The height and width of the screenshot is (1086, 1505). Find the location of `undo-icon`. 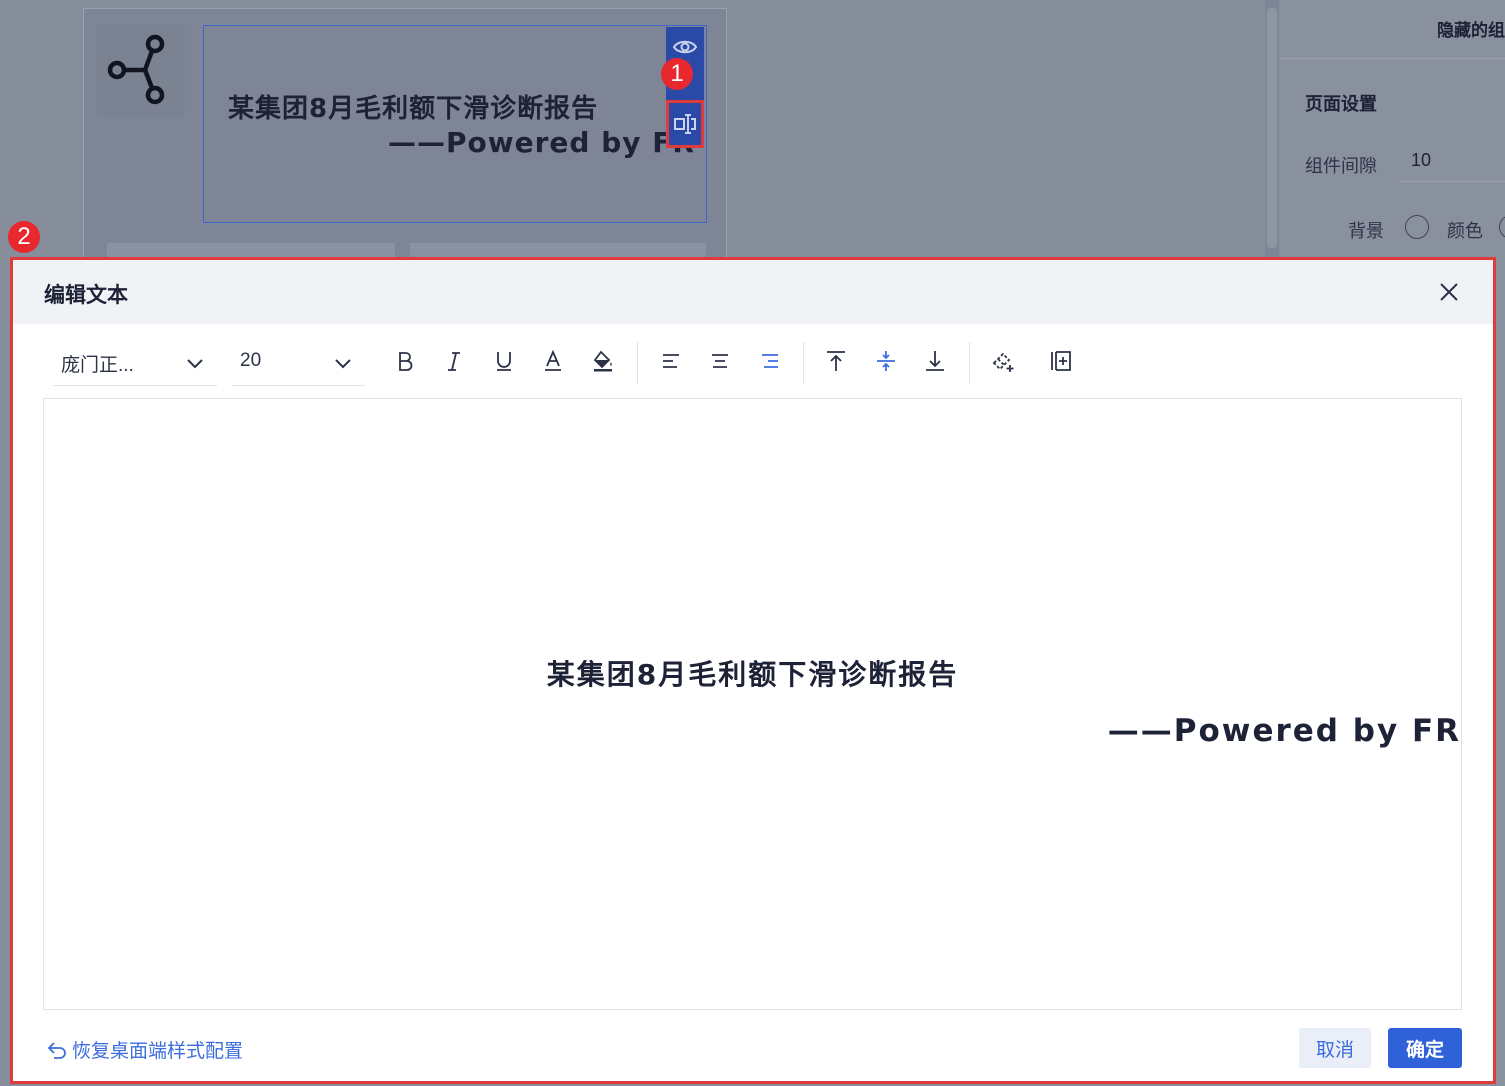

undo-icon is located at coordinates (56, 1050).